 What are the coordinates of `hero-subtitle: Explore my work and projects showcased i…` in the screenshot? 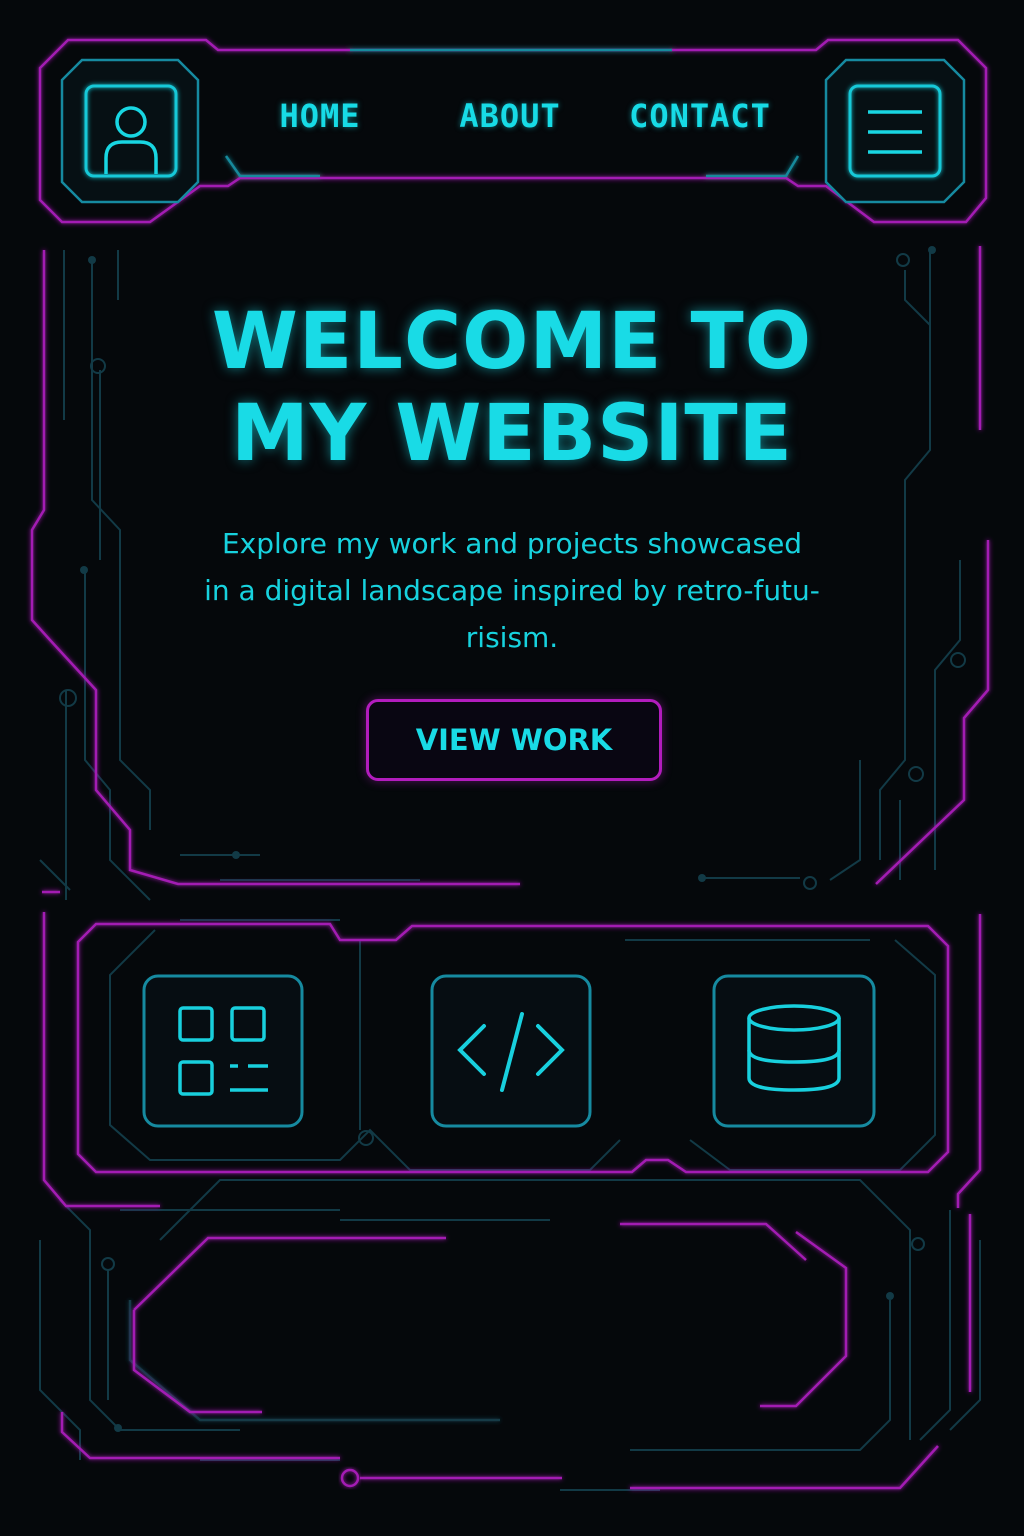 It's located at (512, 590).